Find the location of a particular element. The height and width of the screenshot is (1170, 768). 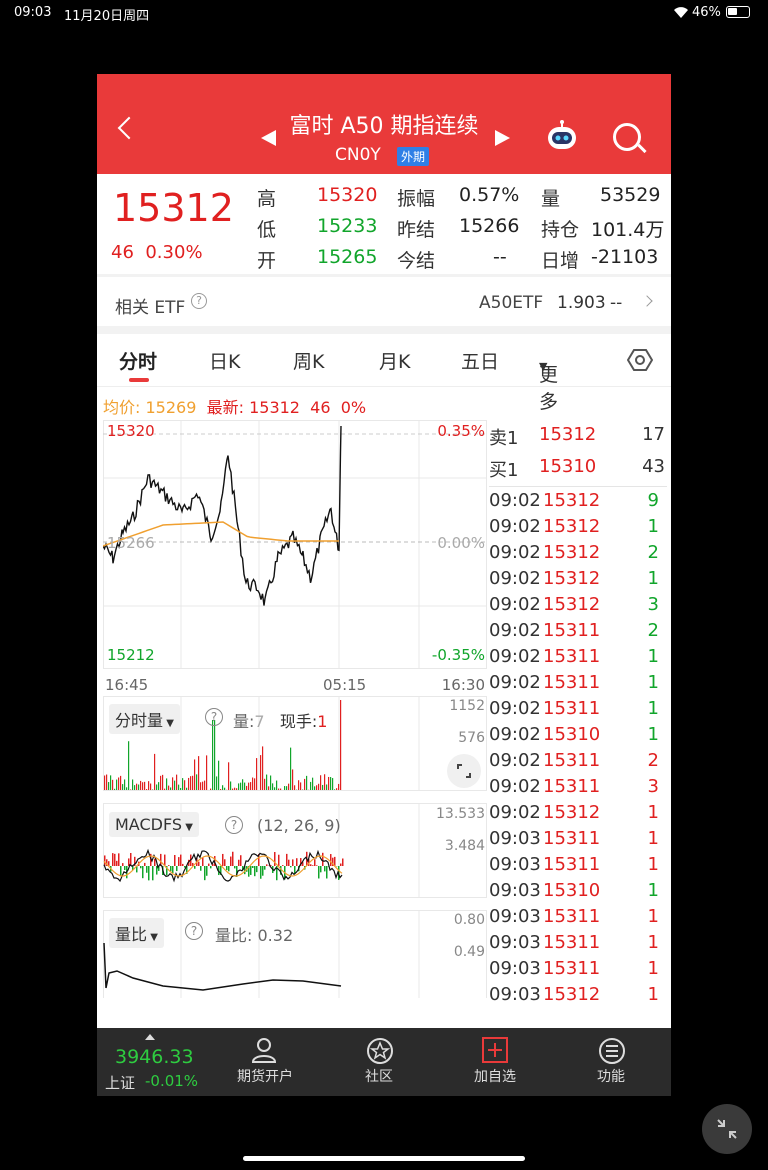

nav-functions: 功能 is located at coordinates (611, 1062).